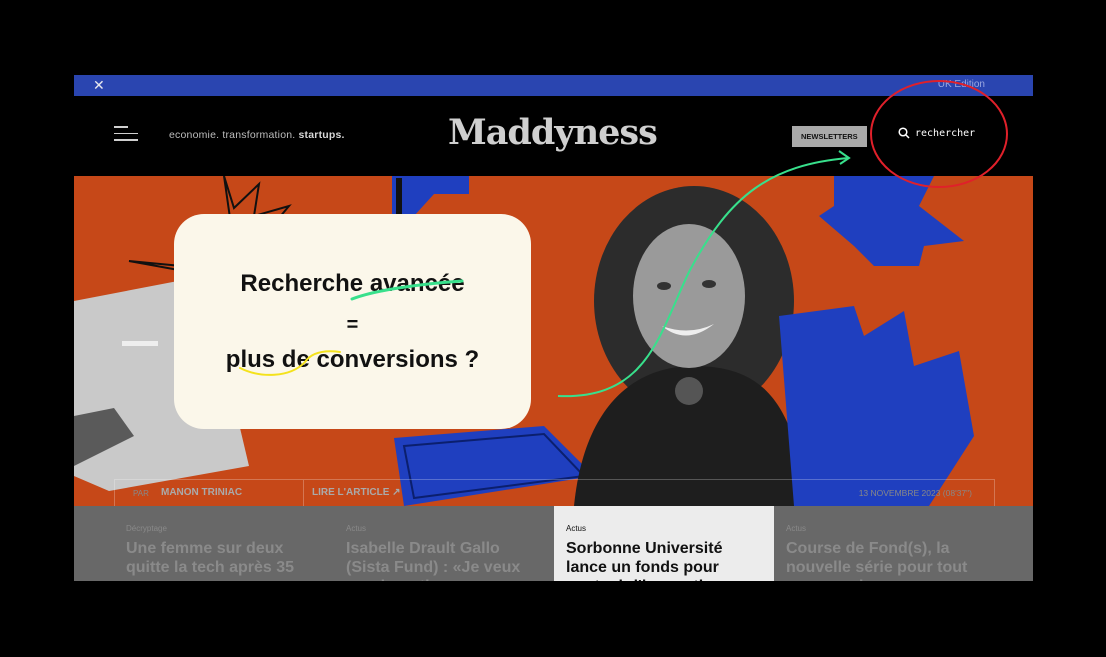  I want to click on yellow-underline-stroke, so click(290, 363).